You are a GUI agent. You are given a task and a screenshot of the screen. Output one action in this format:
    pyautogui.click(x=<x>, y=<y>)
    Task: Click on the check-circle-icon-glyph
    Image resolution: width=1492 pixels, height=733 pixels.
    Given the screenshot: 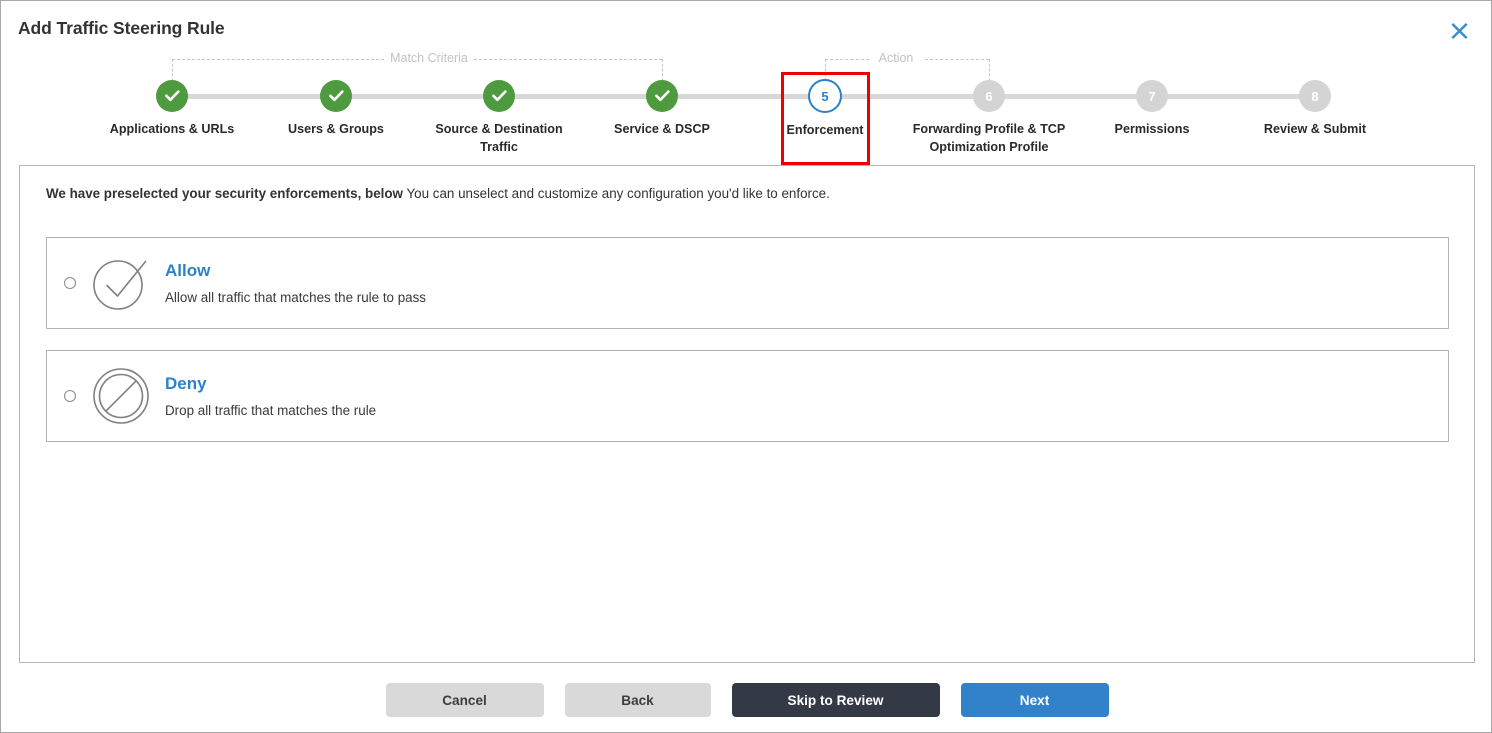 What is the action you would take?
    pyautogui.click(x=120, y=285)
    